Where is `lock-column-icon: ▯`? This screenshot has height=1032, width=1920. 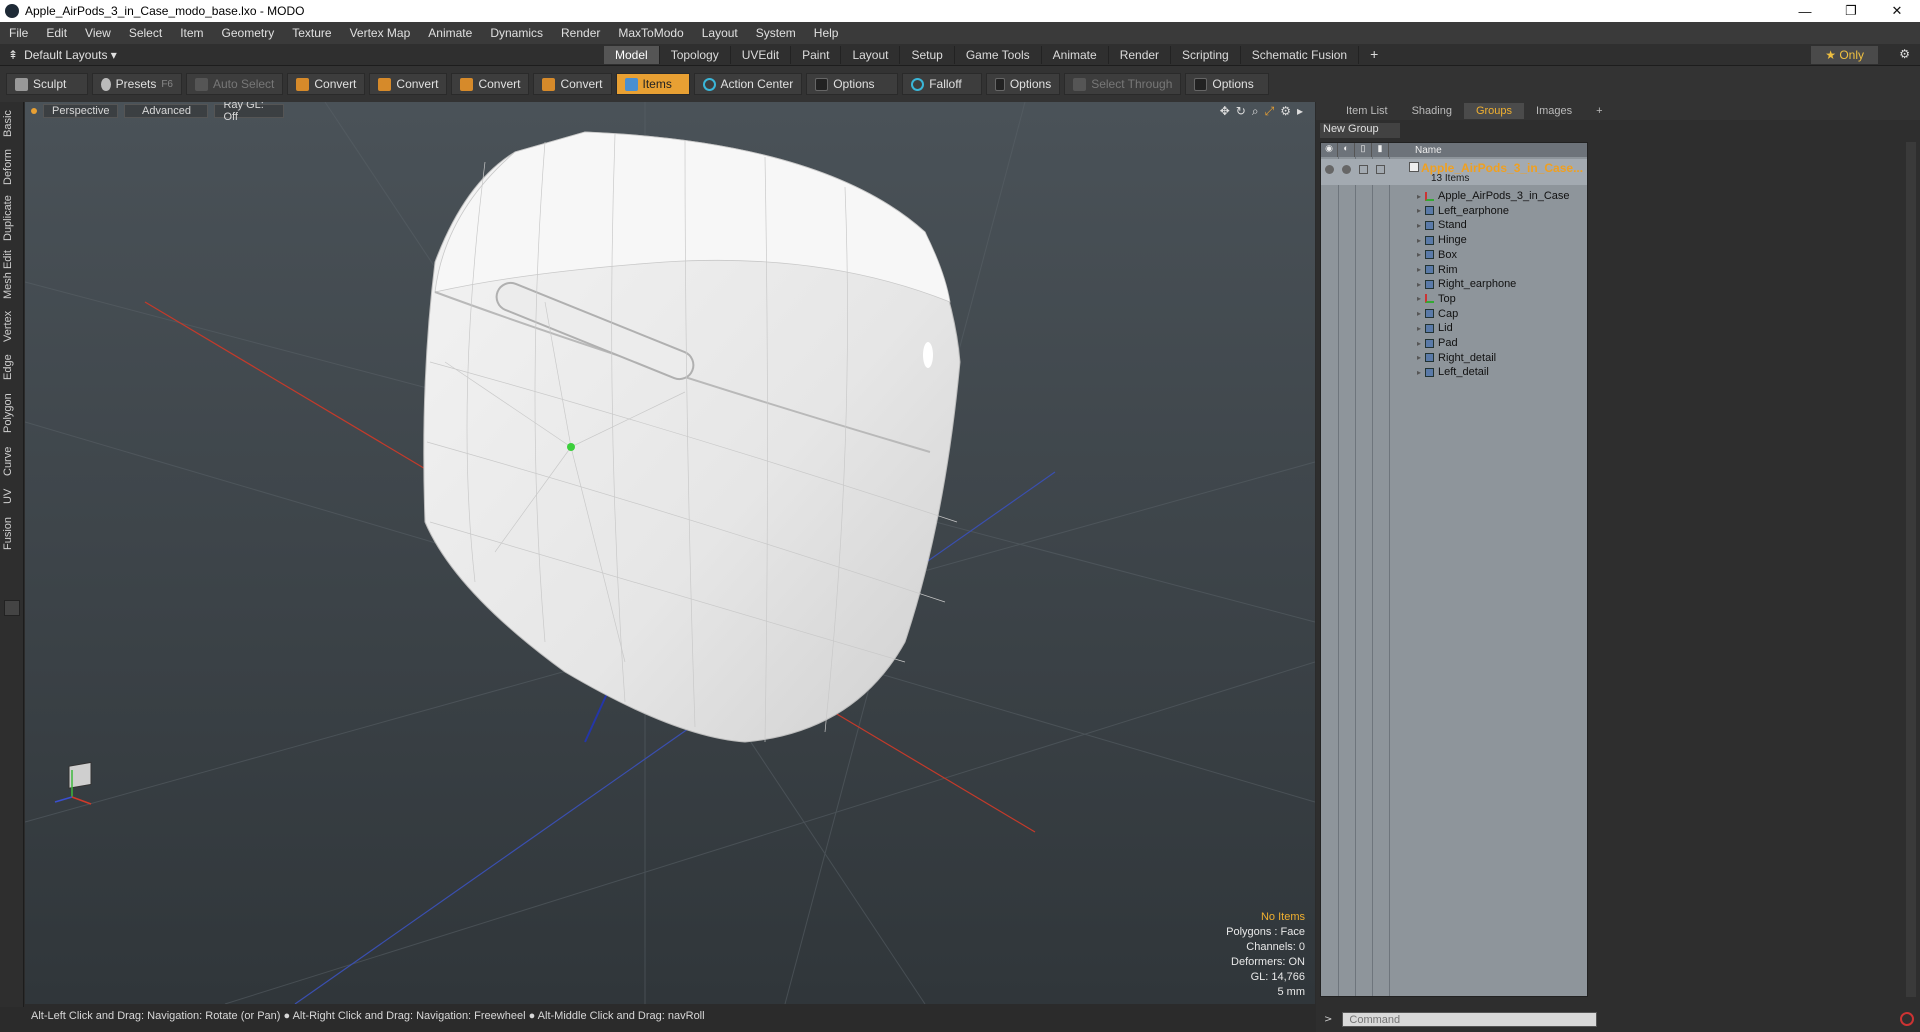
lock-column-icon: ▯ is located at coordinates (1363, 150).